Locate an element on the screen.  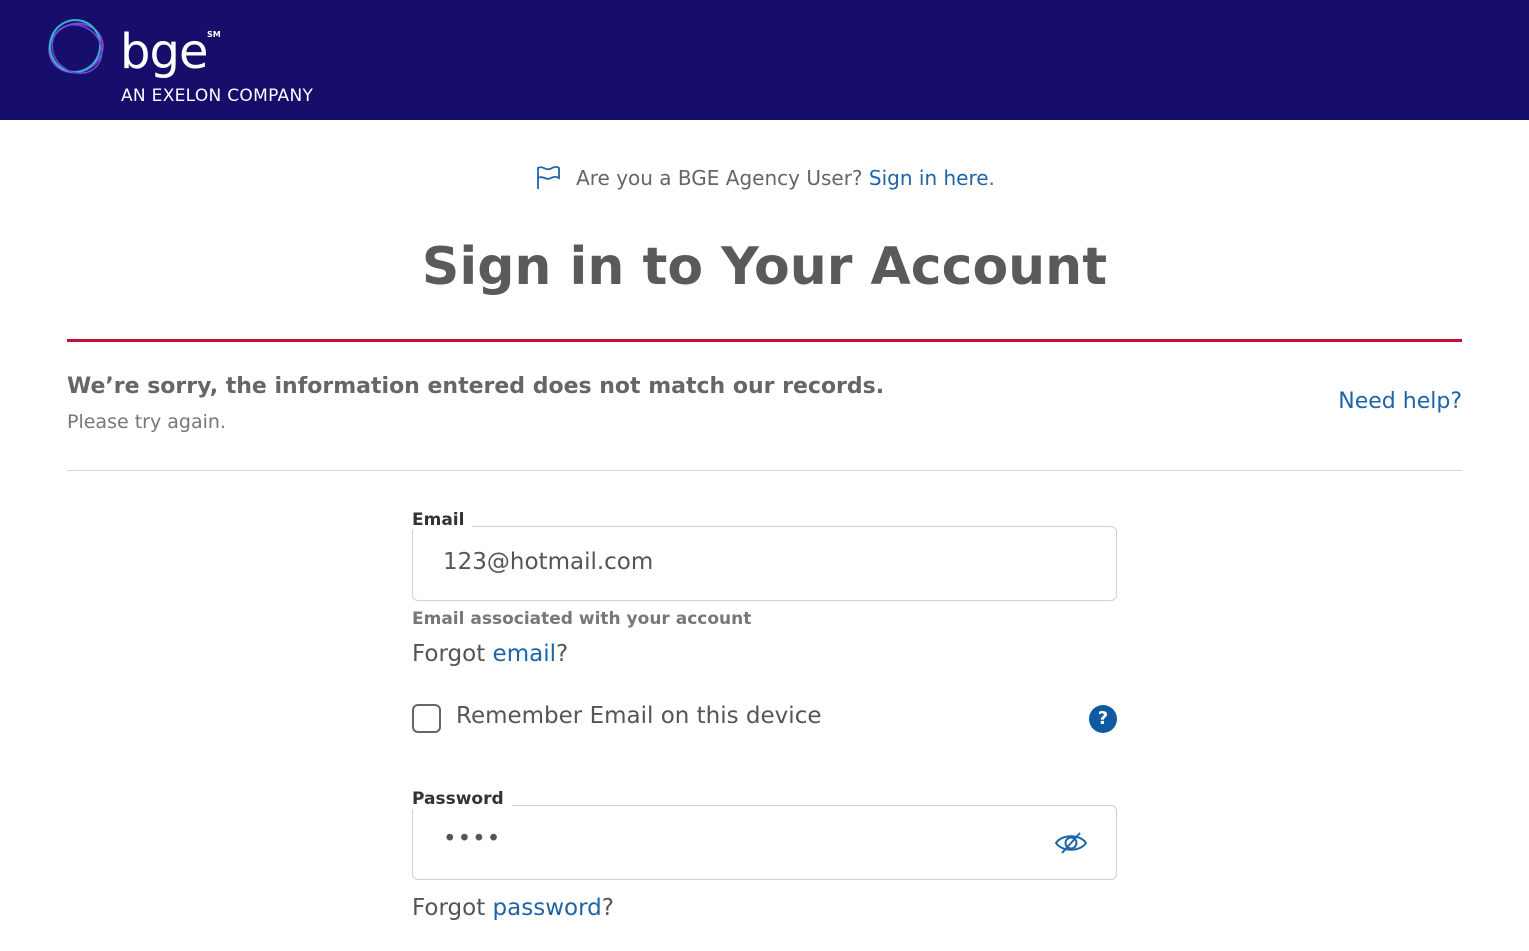
forgot-password-link: password is located at coordinates (547, 908).